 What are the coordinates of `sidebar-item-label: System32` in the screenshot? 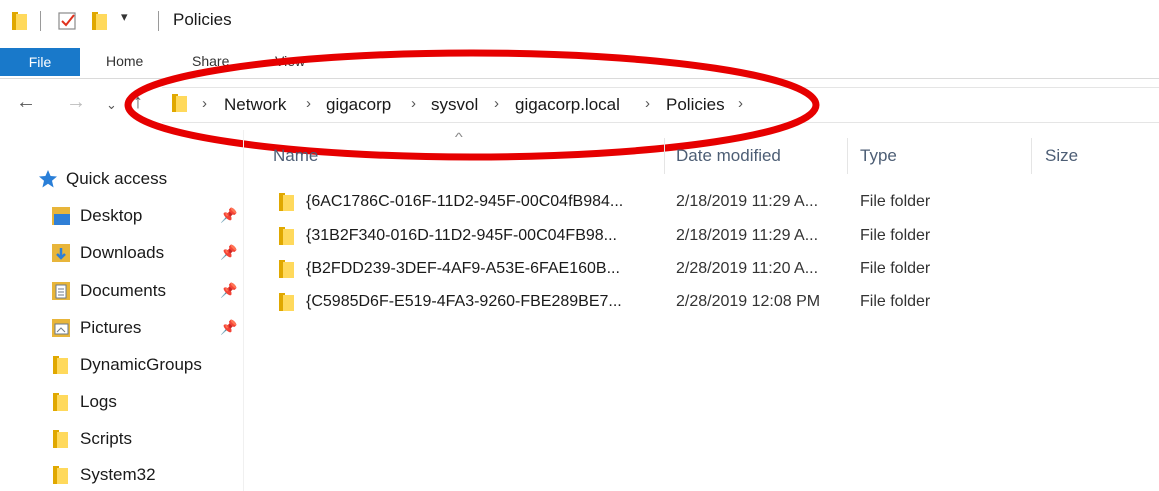 It's located at (118, 474).